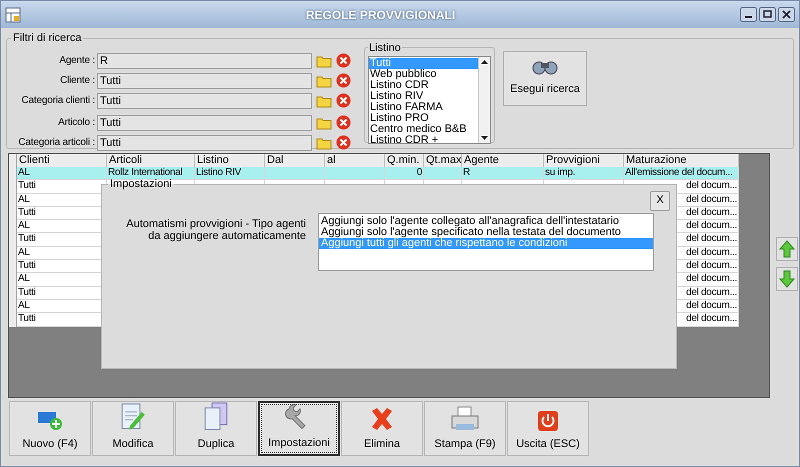 The image size is (800, 467). Describe the element at coordinates (423, 74) in the screenshot. I see `list-item: Web pubblico` at that location.